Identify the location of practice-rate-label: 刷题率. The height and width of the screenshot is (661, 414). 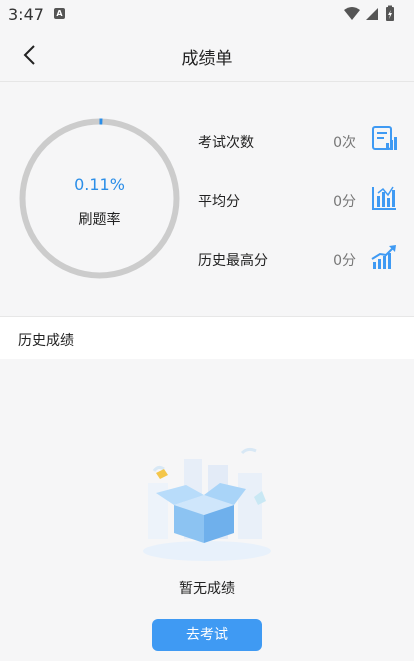
(99, 220).